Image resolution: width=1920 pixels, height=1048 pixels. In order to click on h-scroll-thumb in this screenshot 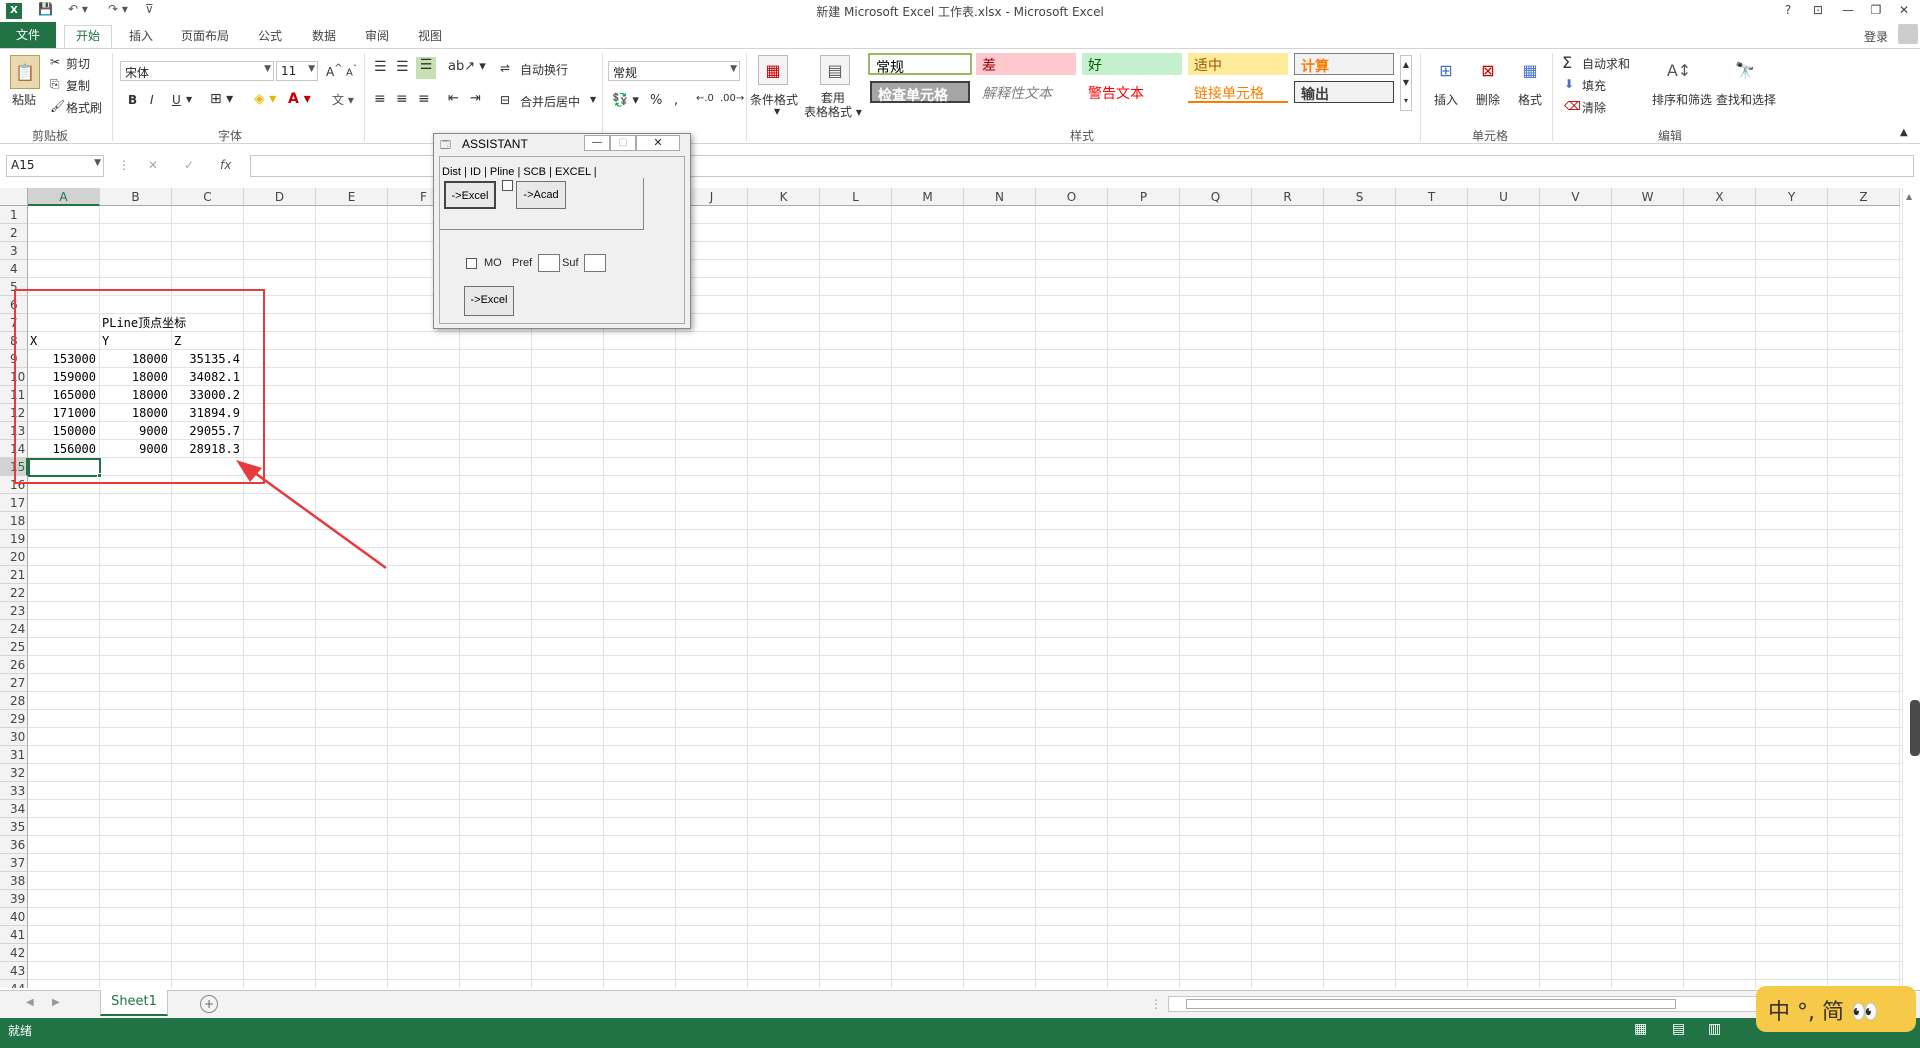, I will do `click(1431, 1004)`.